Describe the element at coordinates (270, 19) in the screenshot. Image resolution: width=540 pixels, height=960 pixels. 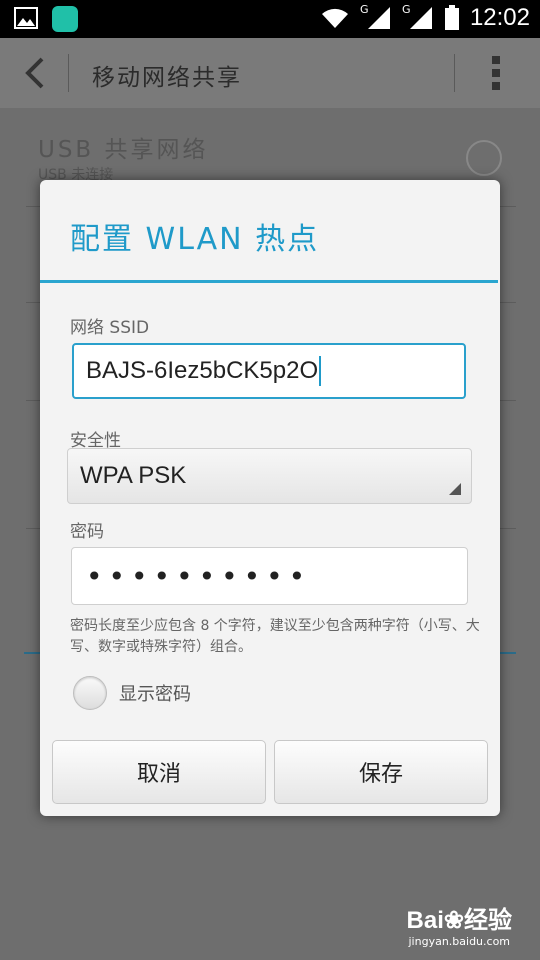
I see `status-bar: G G 12:02` at that location.